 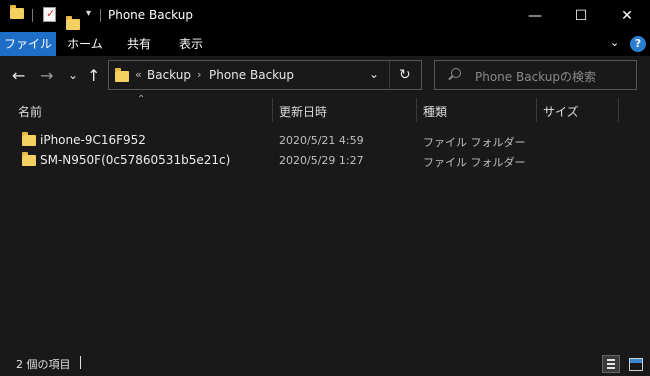 I want to click on title-bar: ▾ Phone Backup — ☐ ✕, so click(x=325, y=16).